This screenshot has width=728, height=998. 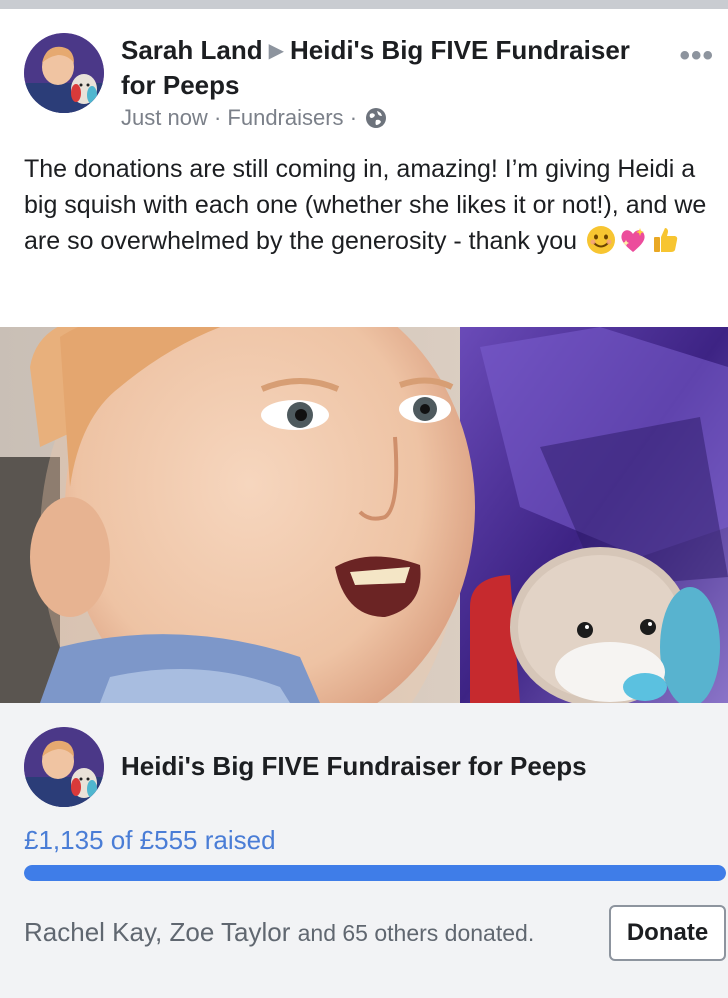 What do you see at coordinates (285, 117) in the screenshot?
I see `post-category-link: Fundraisers` at bounding box center [285, 117].